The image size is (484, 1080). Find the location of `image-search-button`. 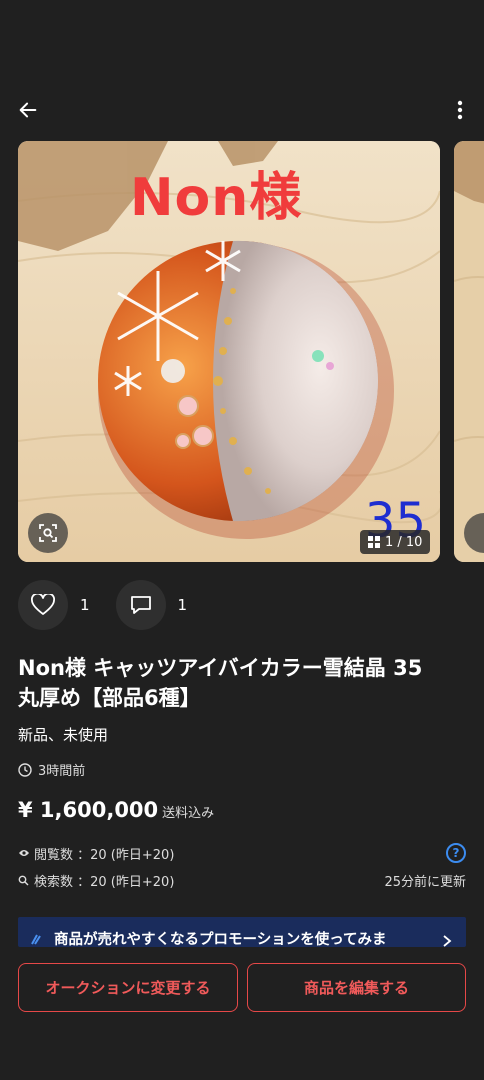

image-search-button is located at coordinates (48, 533).